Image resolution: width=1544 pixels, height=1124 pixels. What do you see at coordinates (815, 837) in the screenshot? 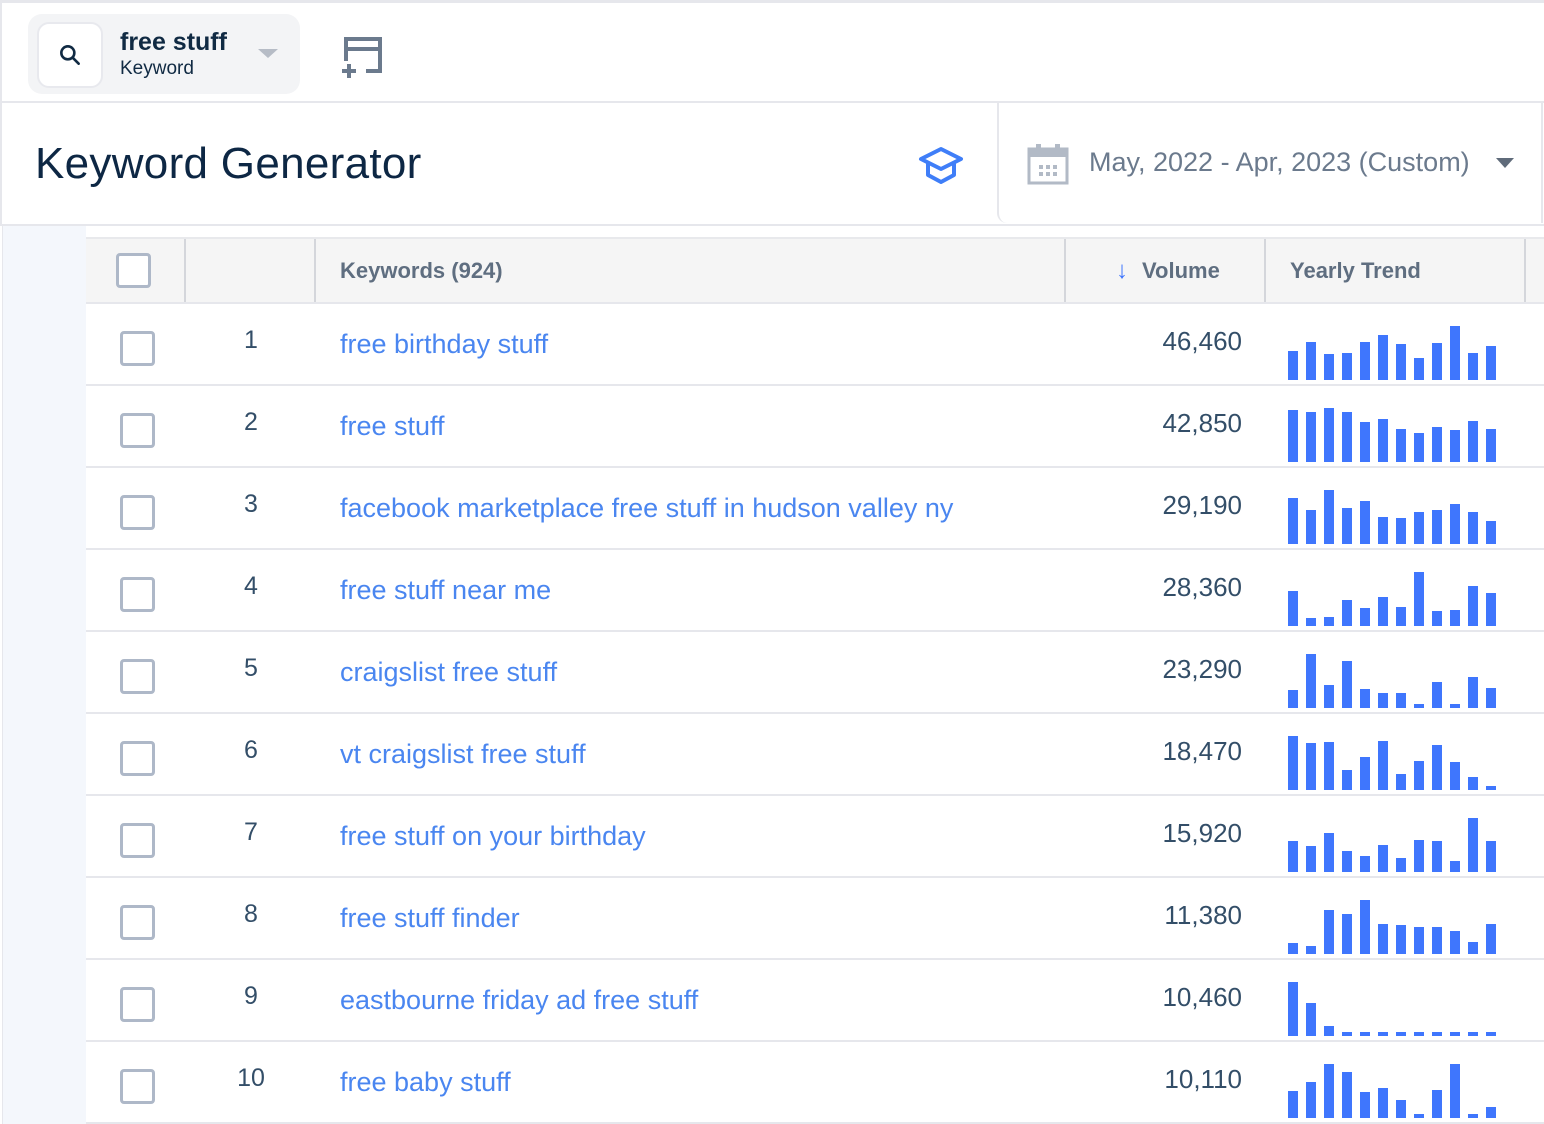
I see `table-row: 7 free stuff on your birthday 15,920` at bounding box center [815, 837].